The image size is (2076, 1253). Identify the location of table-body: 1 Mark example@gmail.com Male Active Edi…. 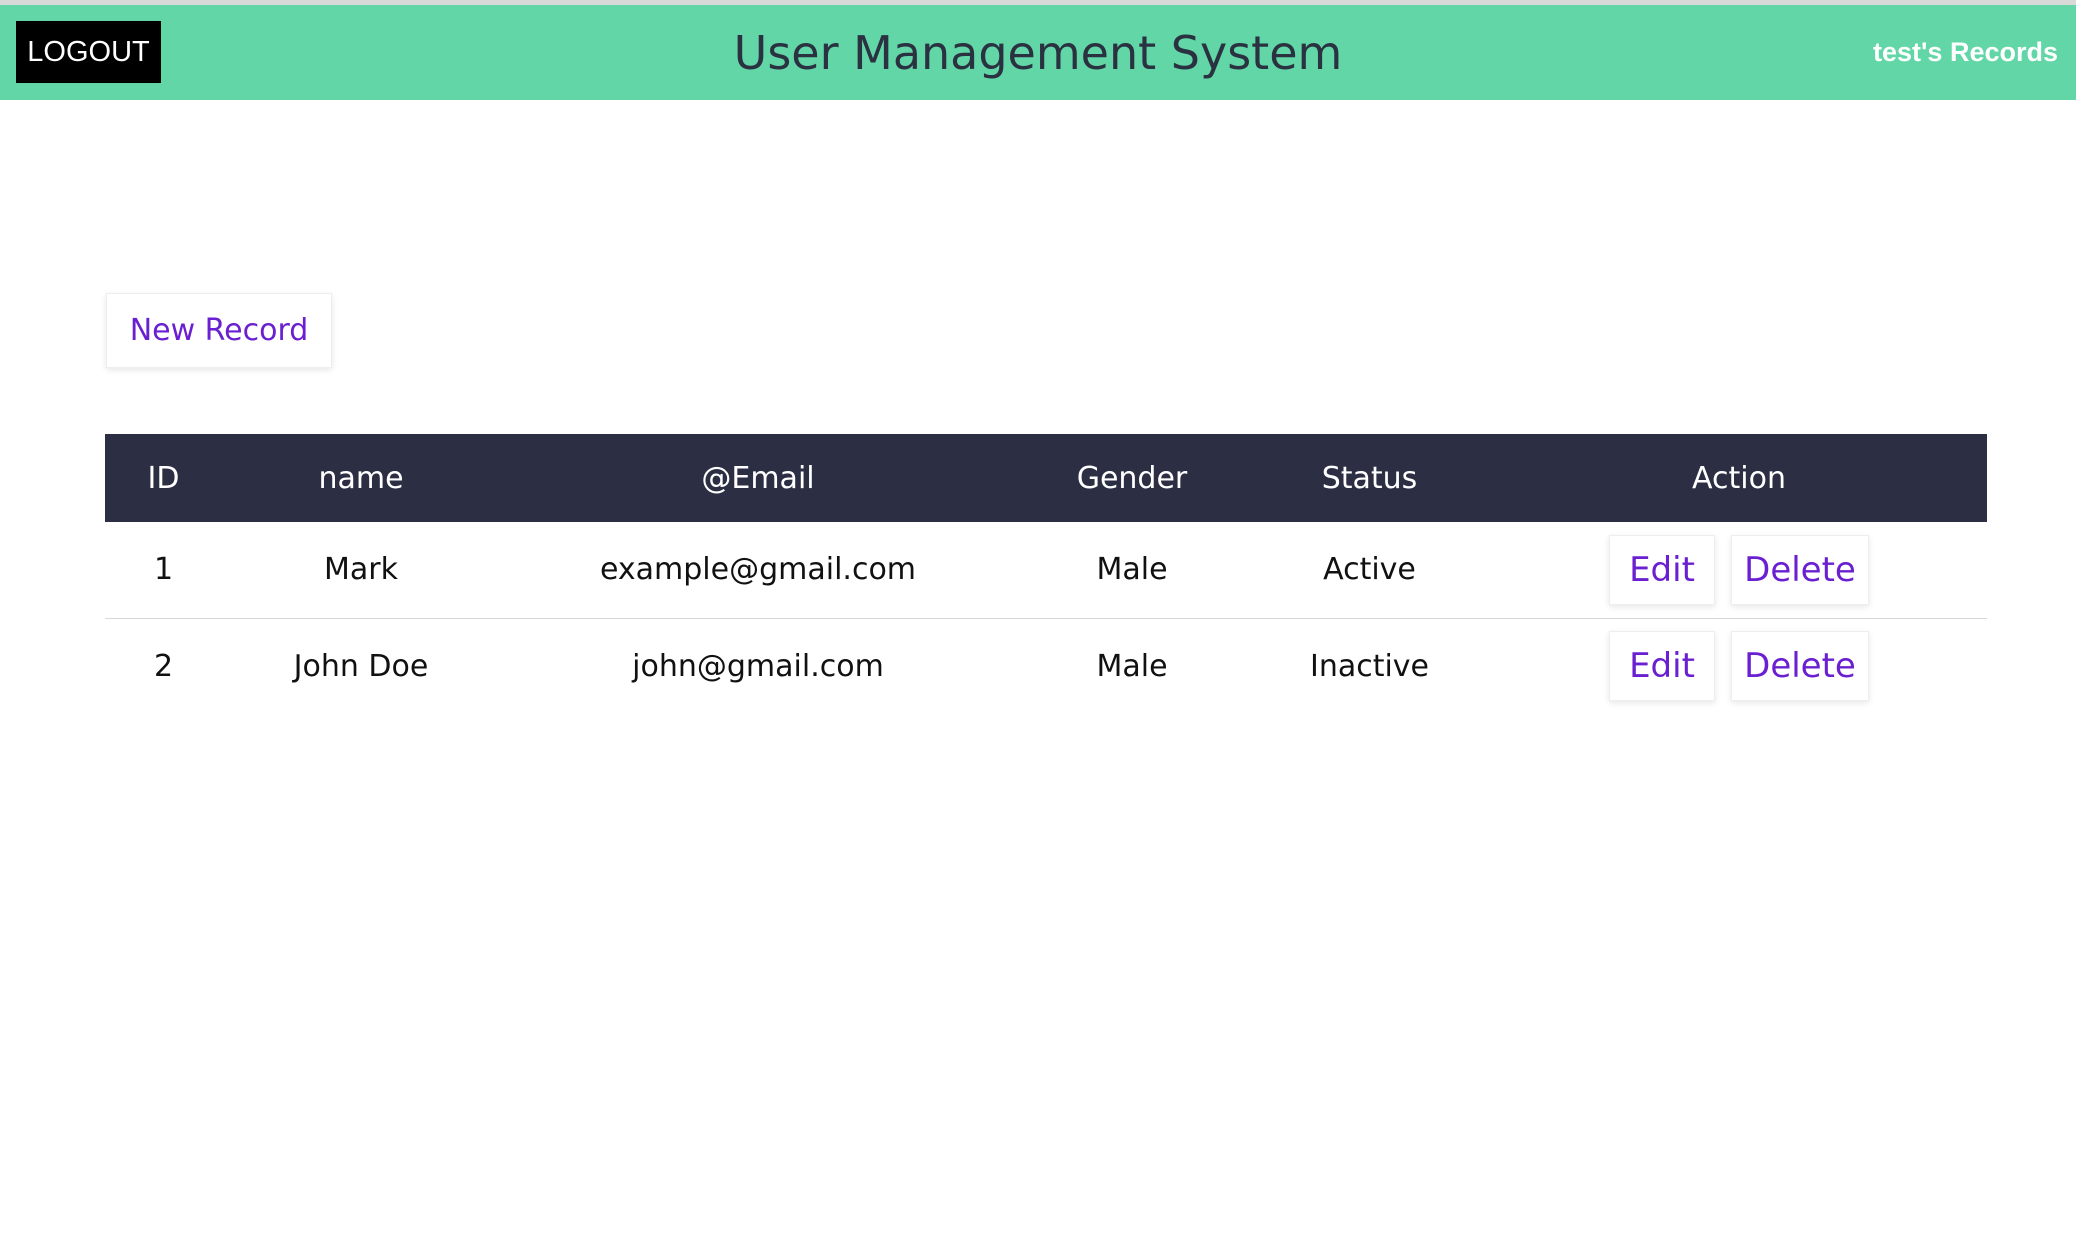
(1046, 618).